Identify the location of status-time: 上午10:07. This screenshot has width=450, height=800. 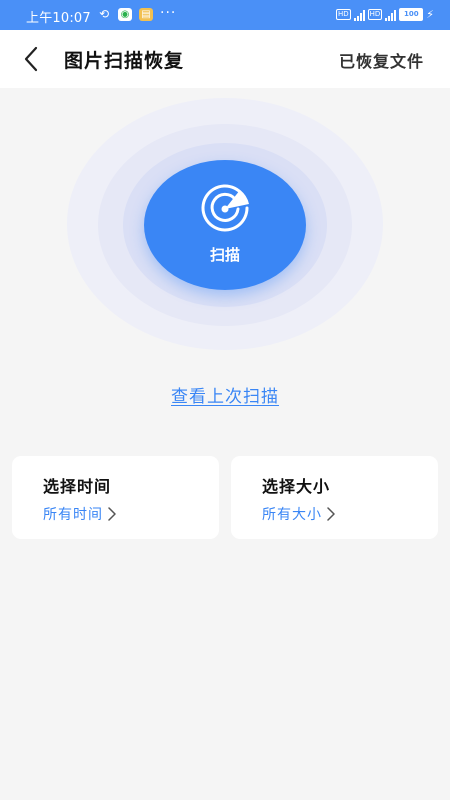
(58, 18).